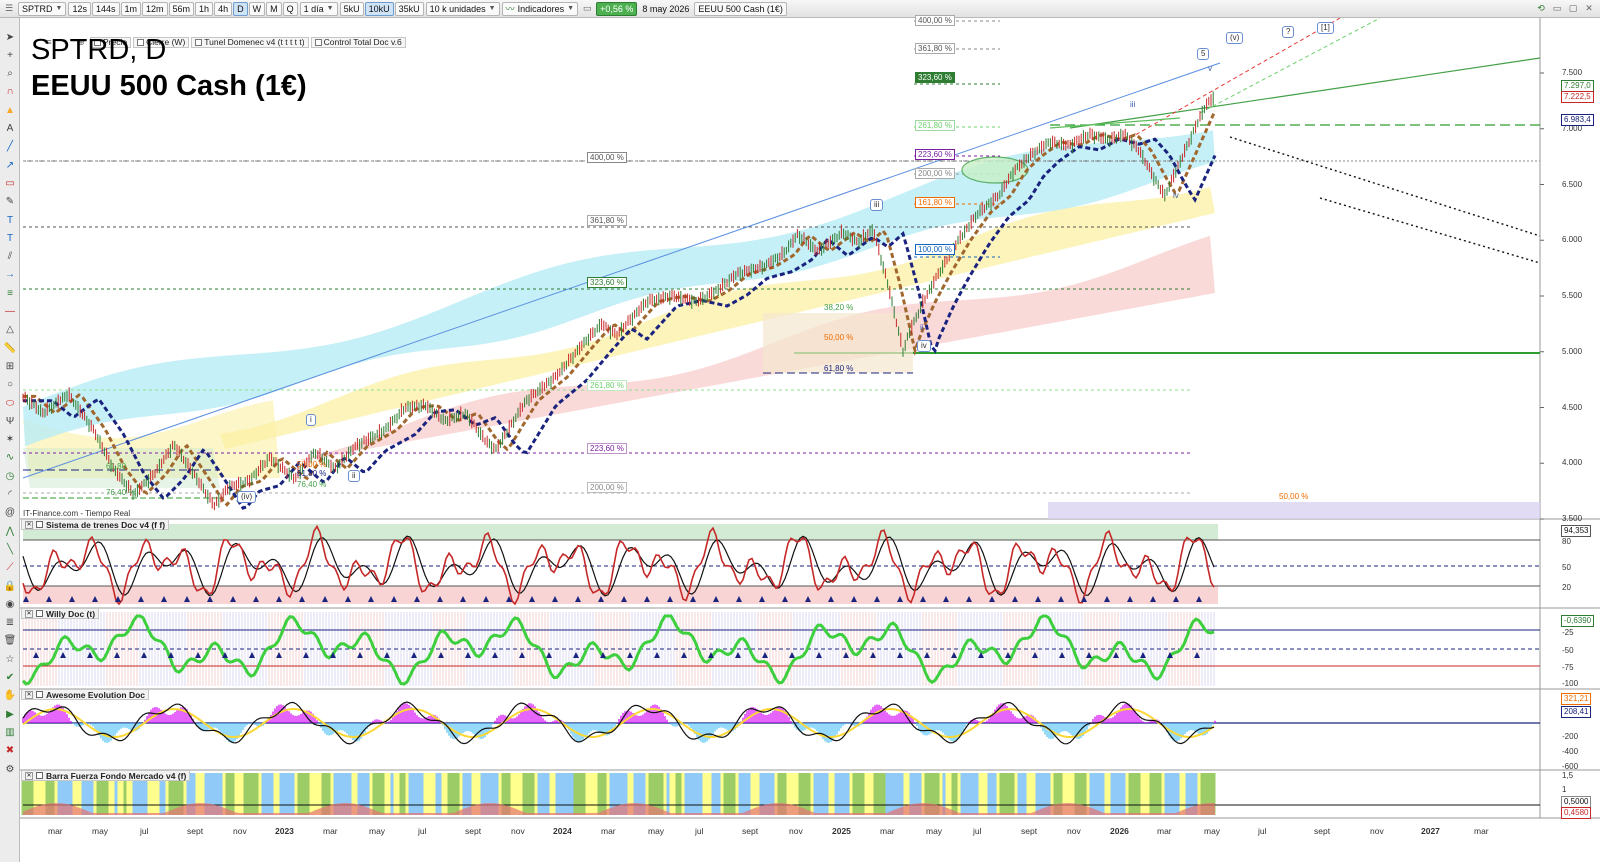 The width and height of the screenshot is (1600, 862). What do you see at coordinates (10, 220) in the screenshot?
I see `t-icon: T` at bounding box center [10, 220].